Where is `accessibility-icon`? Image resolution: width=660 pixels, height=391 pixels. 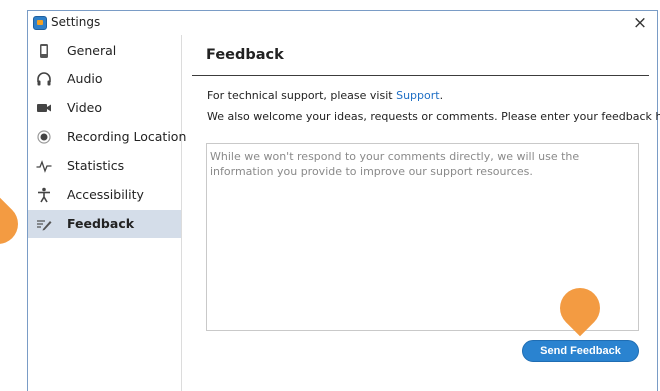
accessibility-icon is located at coordinates (44, 195).